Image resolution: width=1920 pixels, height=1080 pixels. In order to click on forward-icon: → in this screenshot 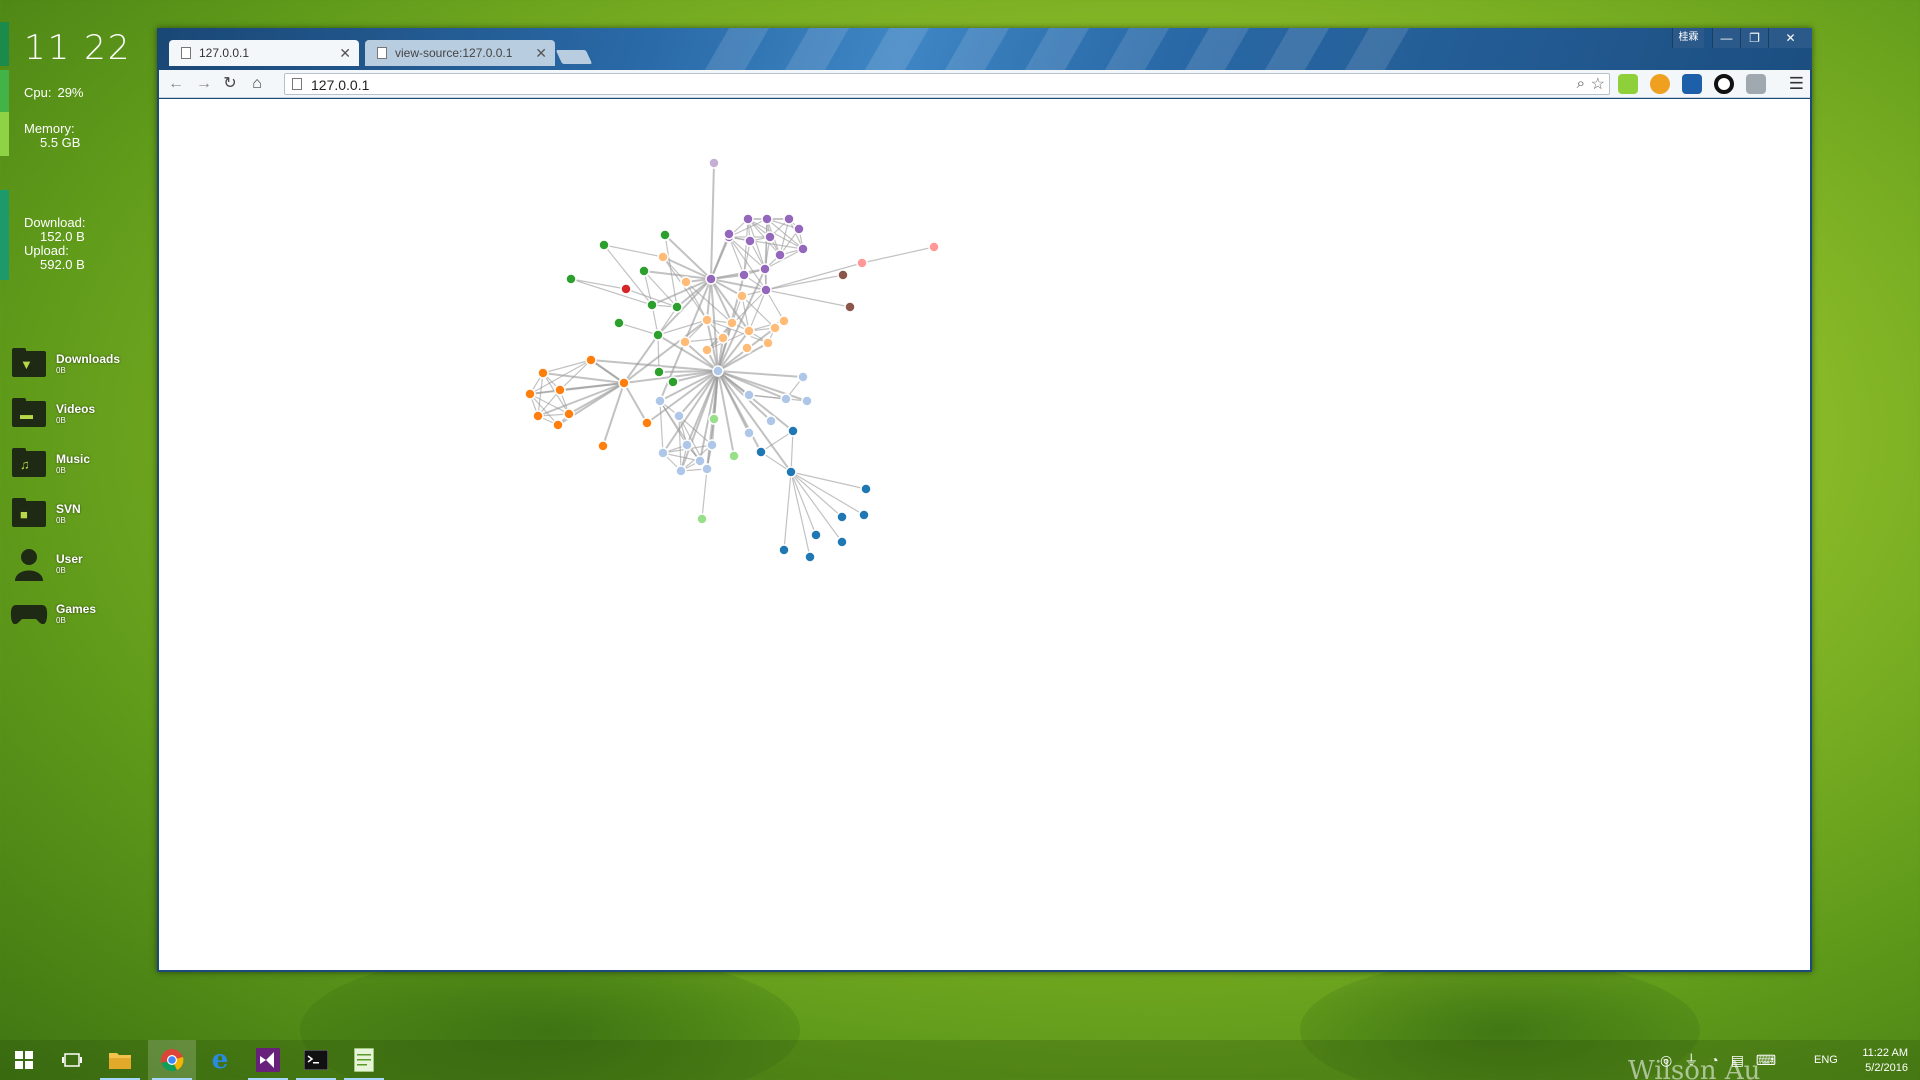, I will do `click(204, 84)`.